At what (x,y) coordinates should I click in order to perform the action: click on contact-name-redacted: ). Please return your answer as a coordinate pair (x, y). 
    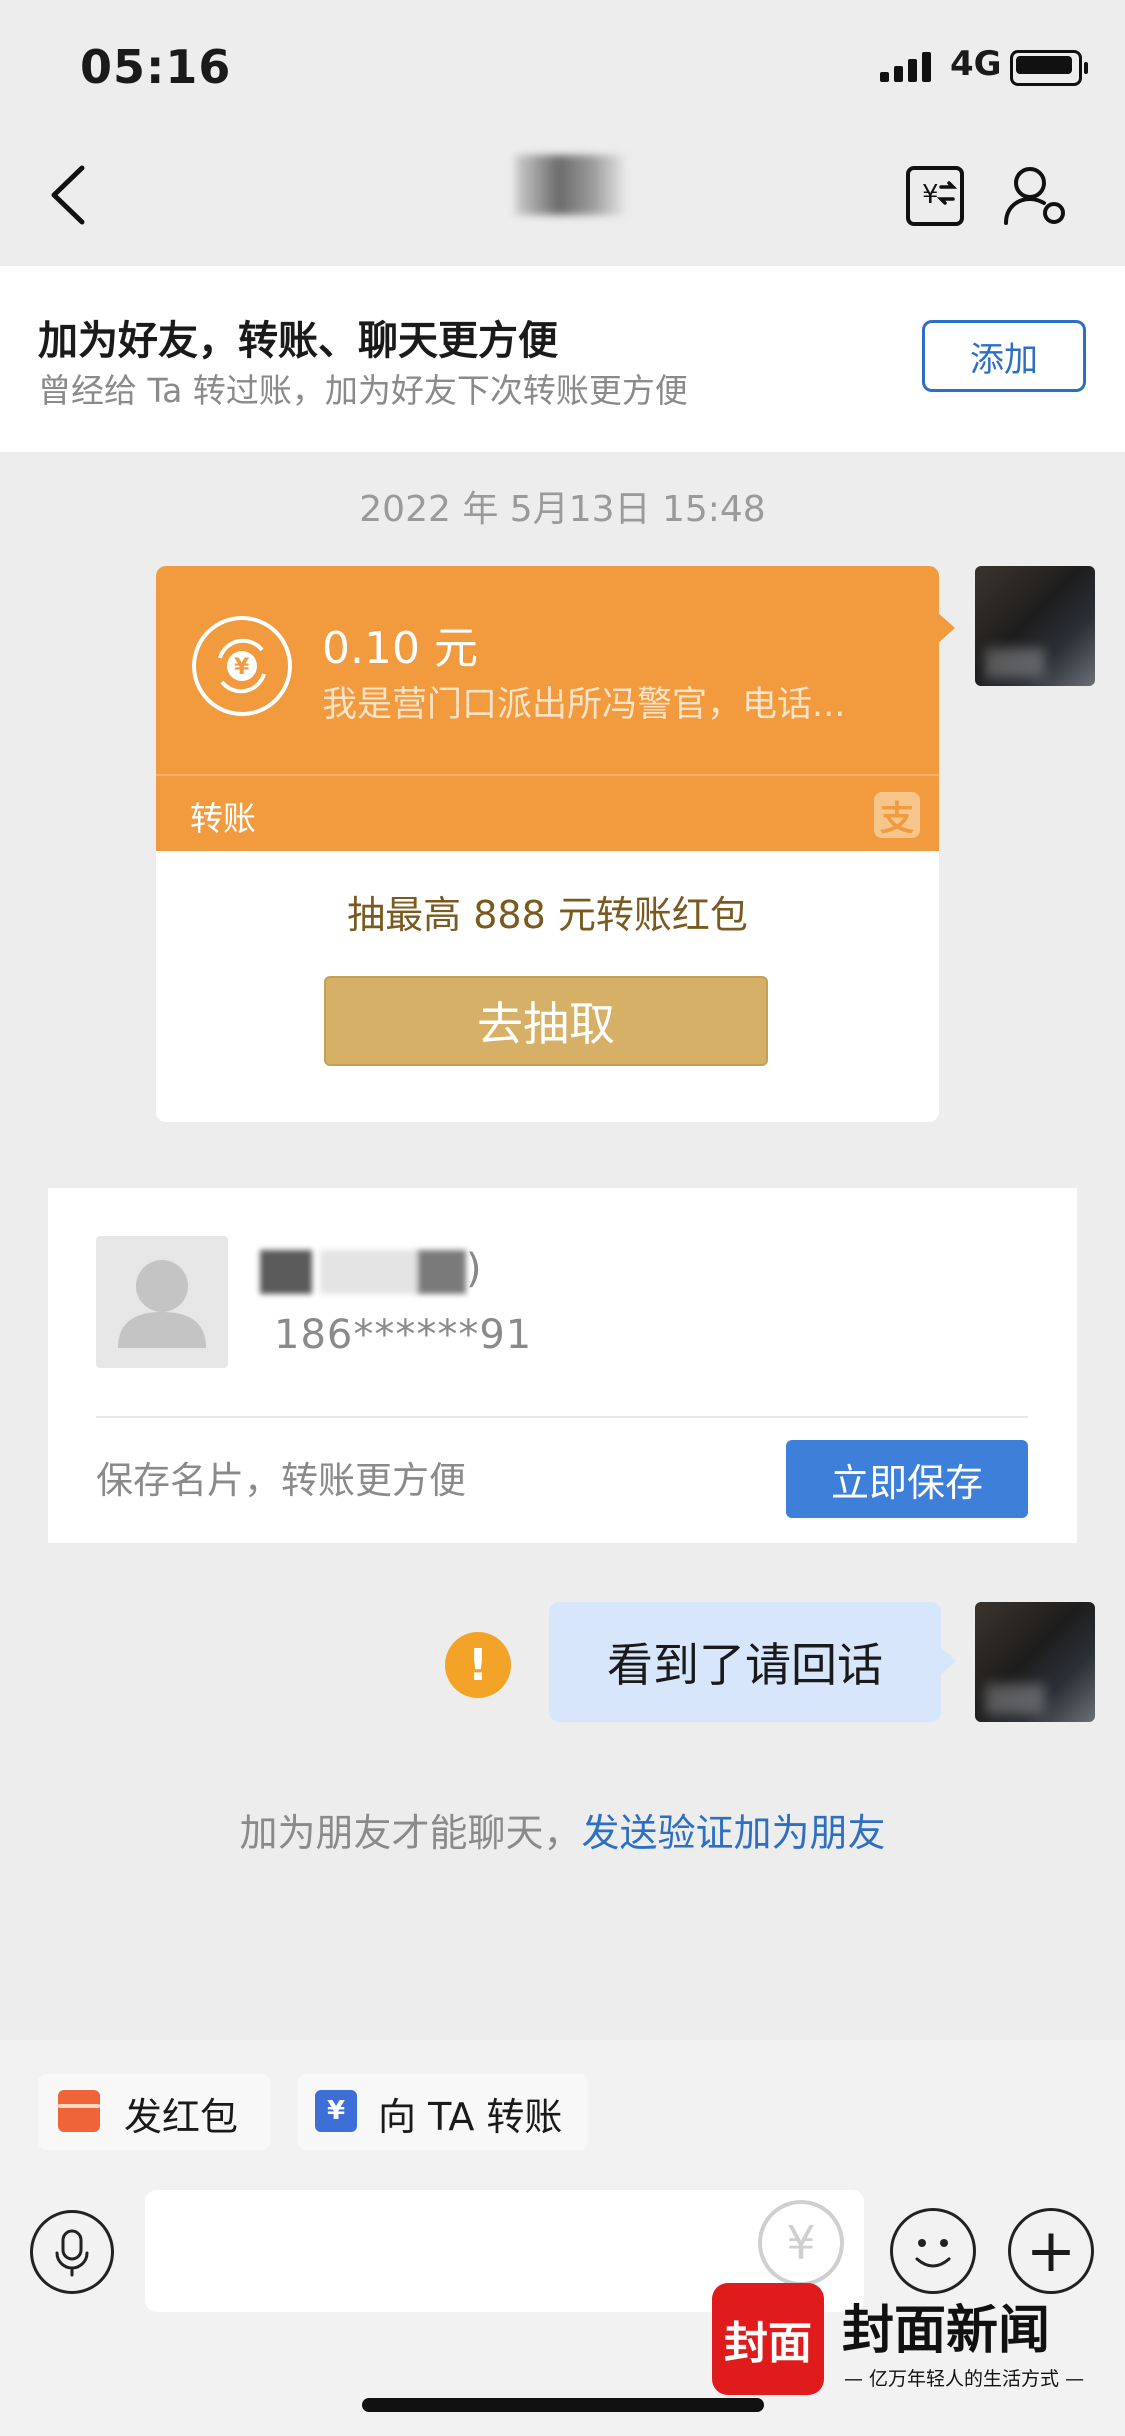
    Looking at the image, I should click on (380, 1272).